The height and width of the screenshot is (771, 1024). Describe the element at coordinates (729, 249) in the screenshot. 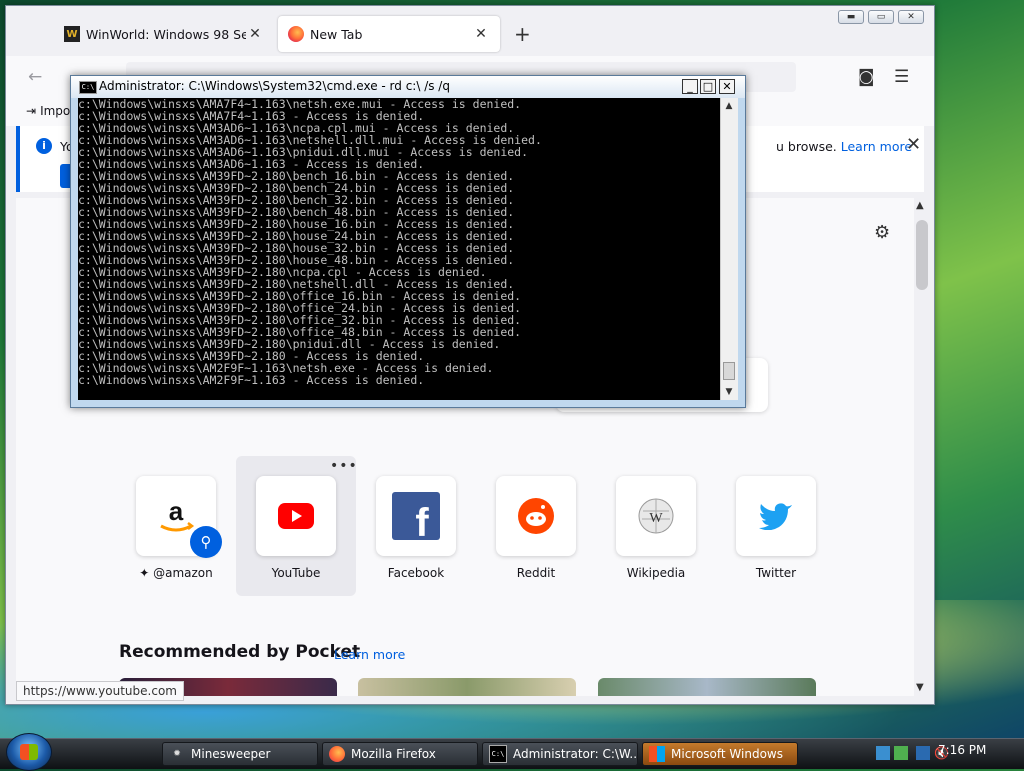

I see `cmd-scrollbar: ▲ ▼` at that location.